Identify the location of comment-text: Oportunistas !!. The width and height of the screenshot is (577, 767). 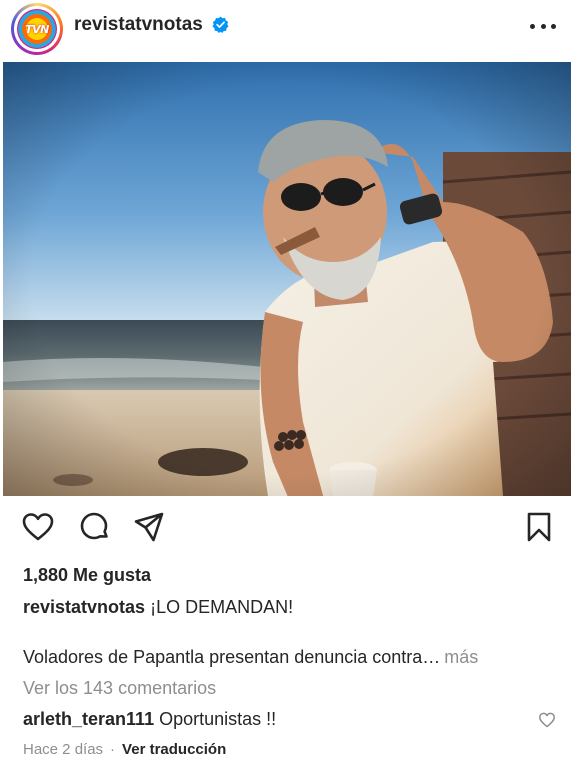
(218, 719).